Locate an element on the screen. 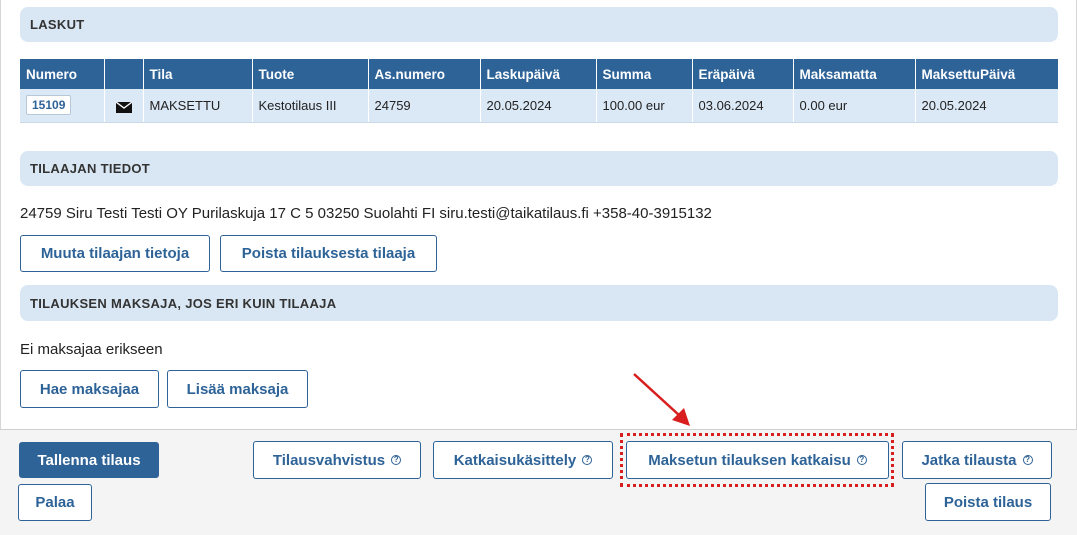  cell-summa: 100.00 eur is located at coordinates (644, 106).